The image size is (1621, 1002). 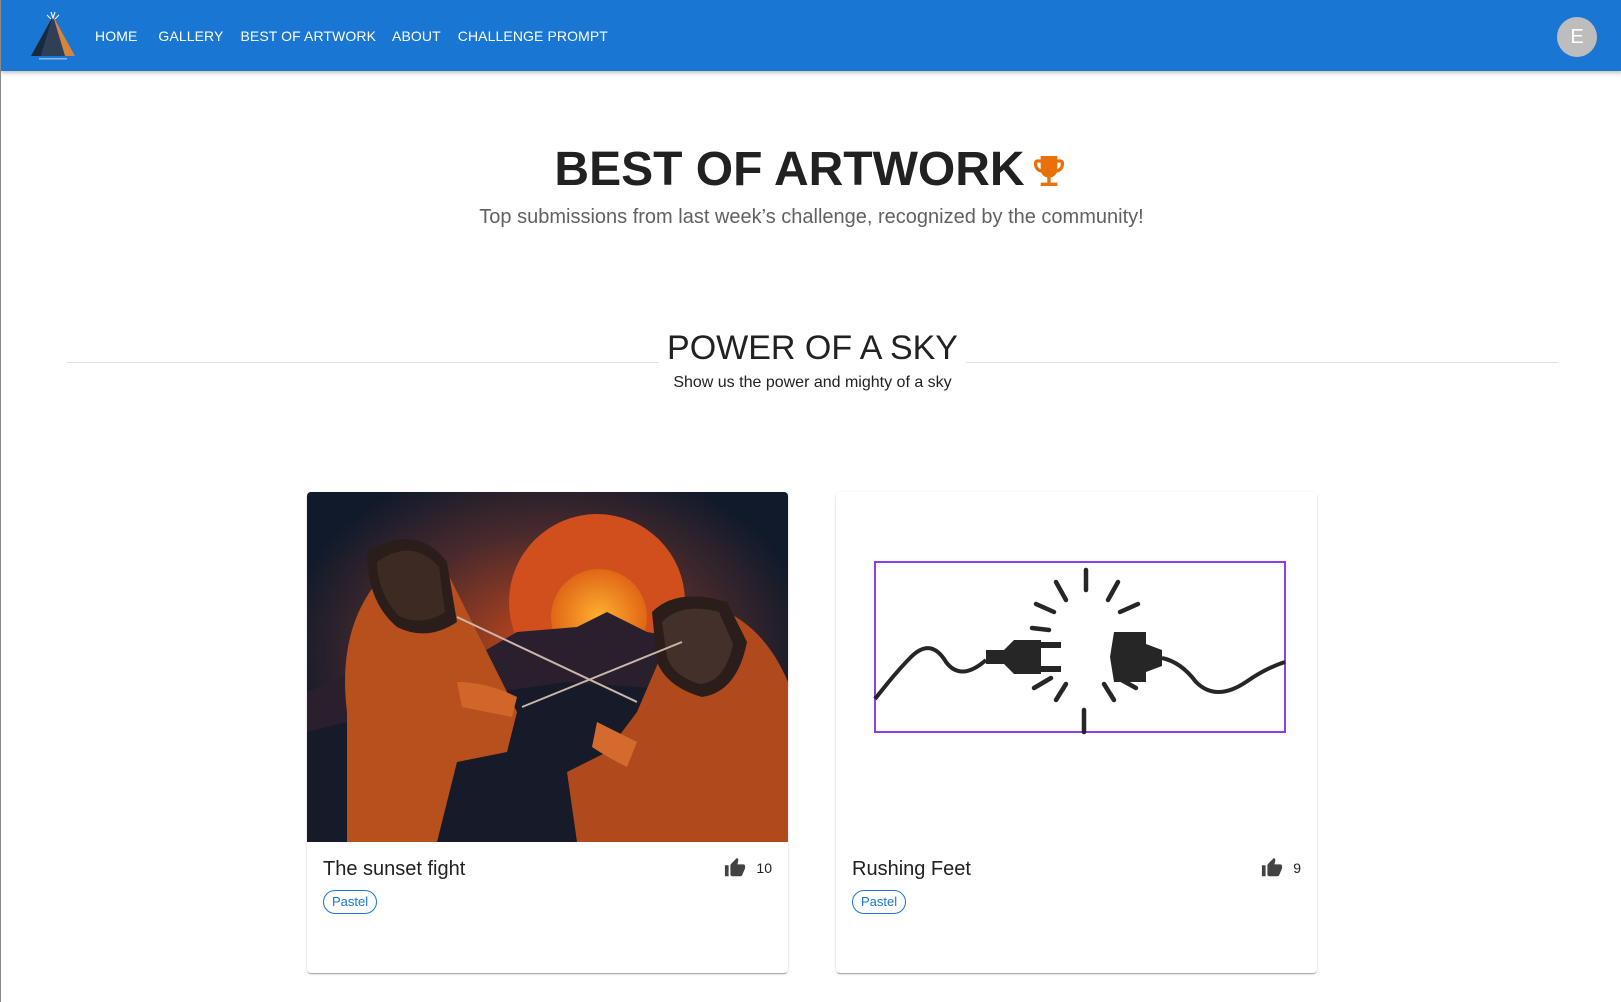 I want to click on artwork-card: Rushing Feet 9 Pastel, so click(x=1076, y=732).